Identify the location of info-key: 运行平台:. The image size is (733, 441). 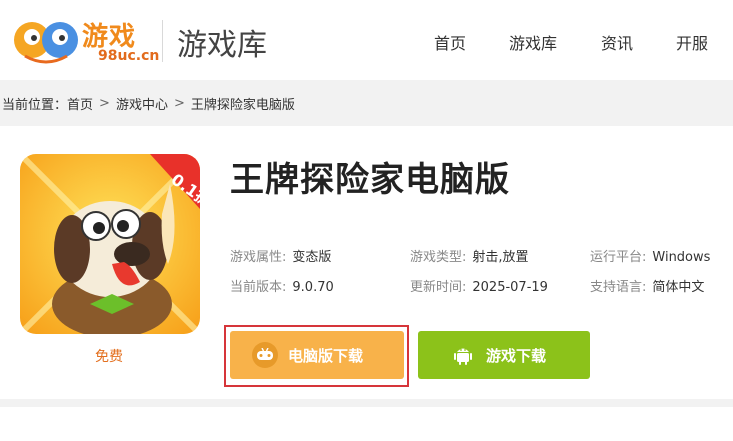
(618, 257).